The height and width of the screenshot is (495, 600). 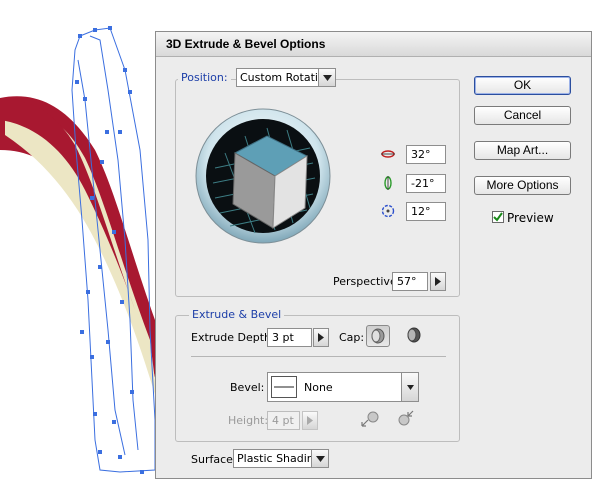 I want to click on extrude-depth-label: Extrude Depth:, so click(x=233, y=337).